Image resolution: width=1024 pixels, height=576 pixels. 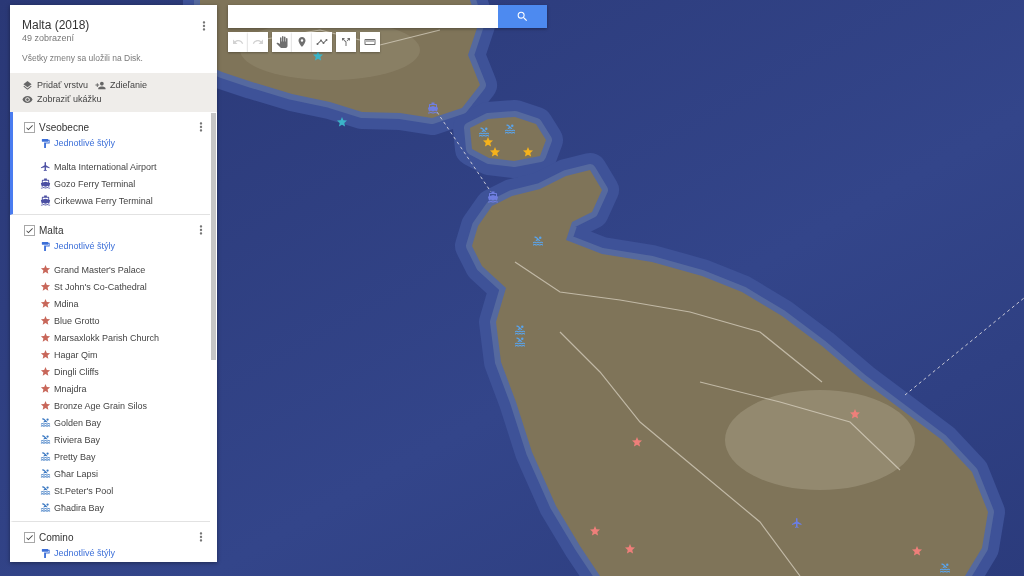 What do you see at coordinates (213, 236) in the screenshot?
I see `scrollbar-thumb` at bounding box center [213, 236].